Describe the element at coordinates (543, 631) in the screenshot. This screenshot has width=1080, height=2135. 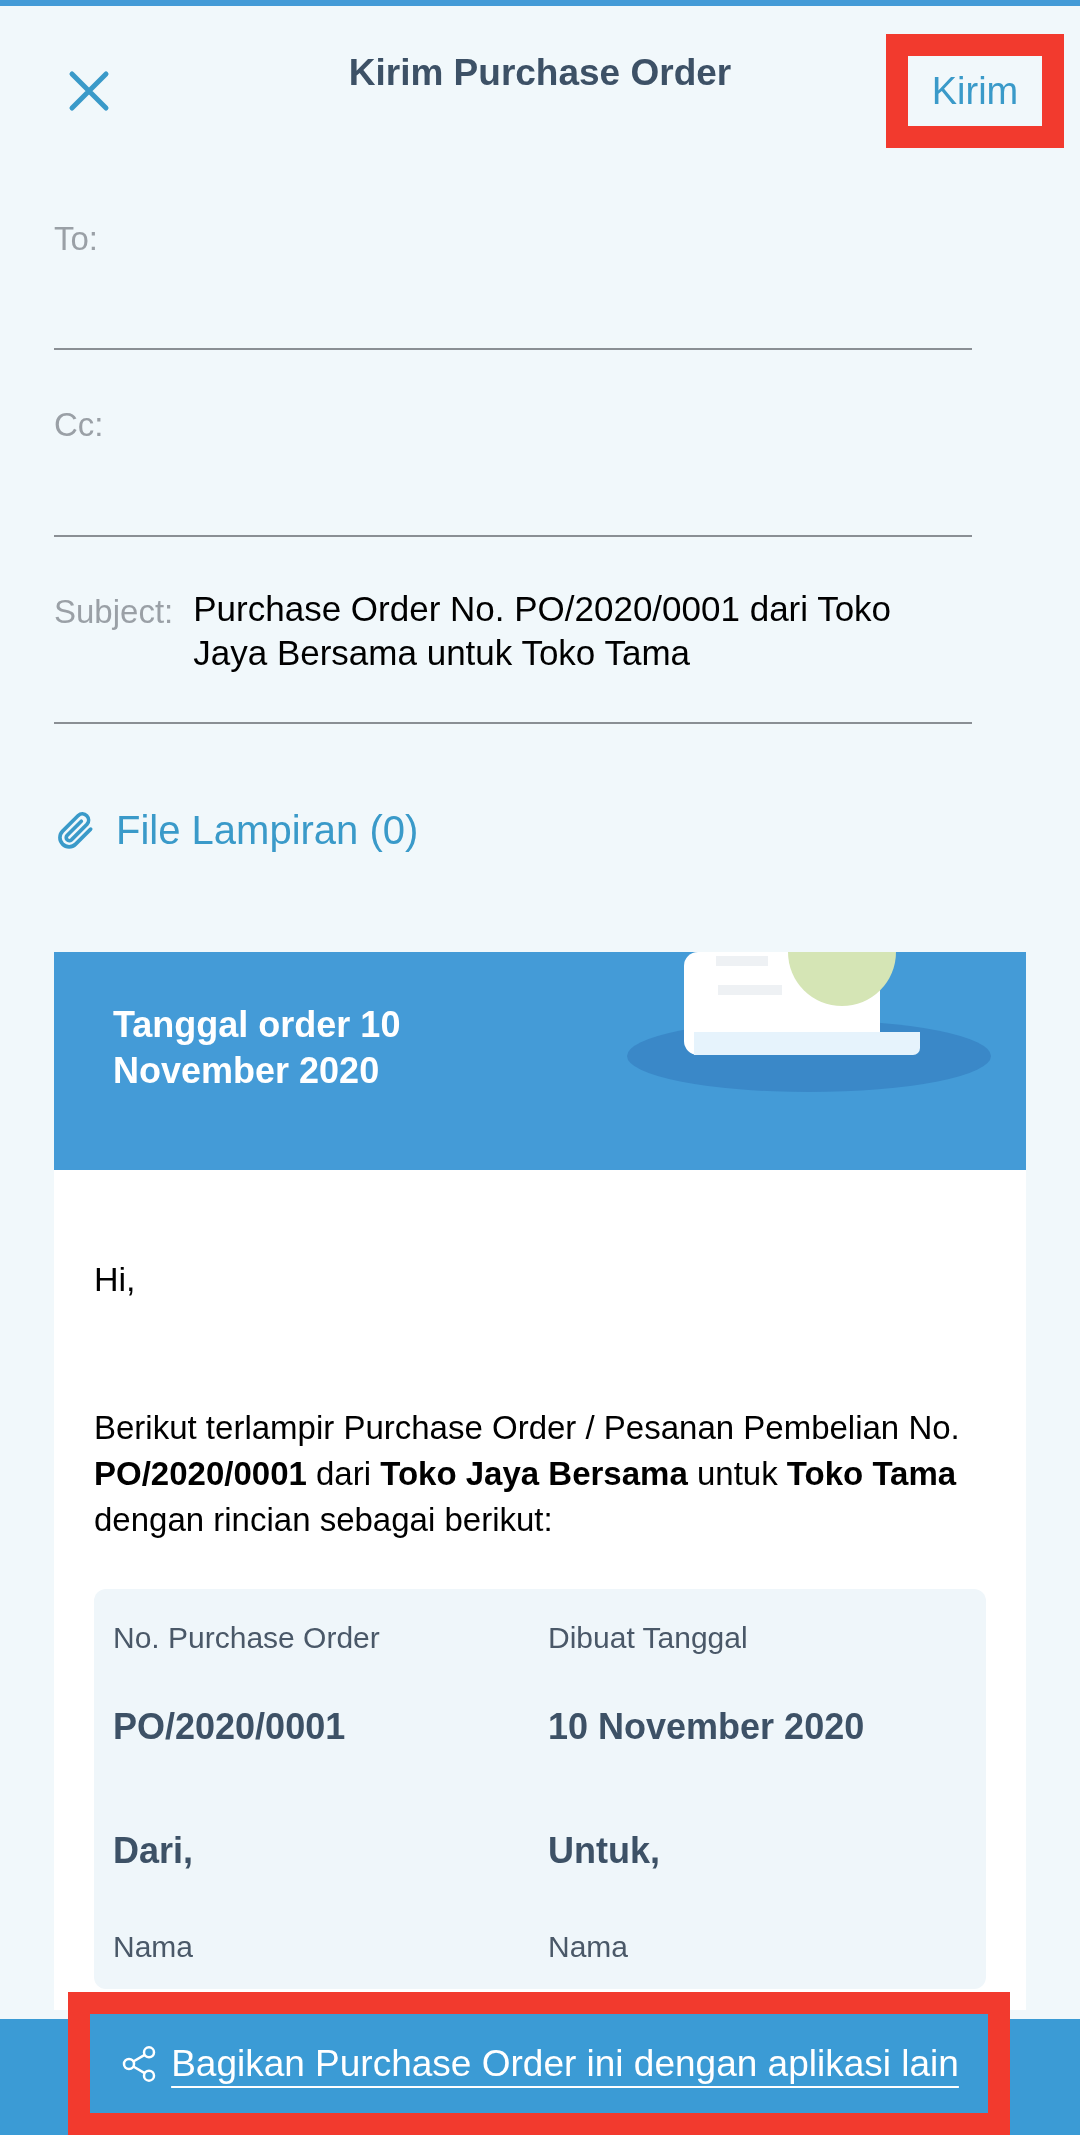
I see `field-value: Purchase Order No. PO/2020/0001 dari Toko Jaya Bersama untuk Toko Tama` at that location.